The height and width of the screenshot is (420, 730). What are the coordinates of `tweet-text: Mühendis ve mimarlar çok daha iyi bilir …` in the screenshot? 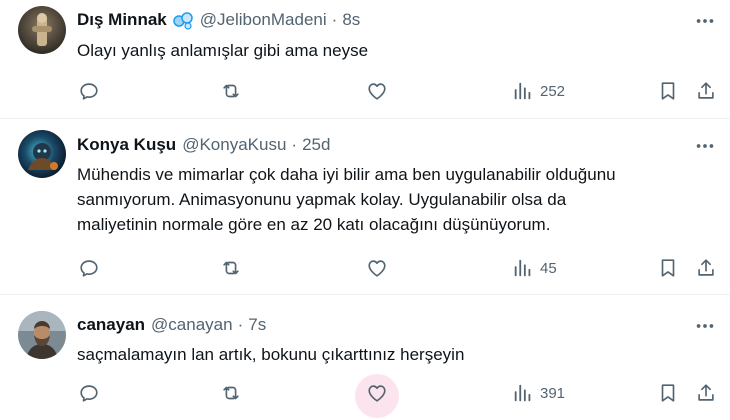 It's located at (377, 199).